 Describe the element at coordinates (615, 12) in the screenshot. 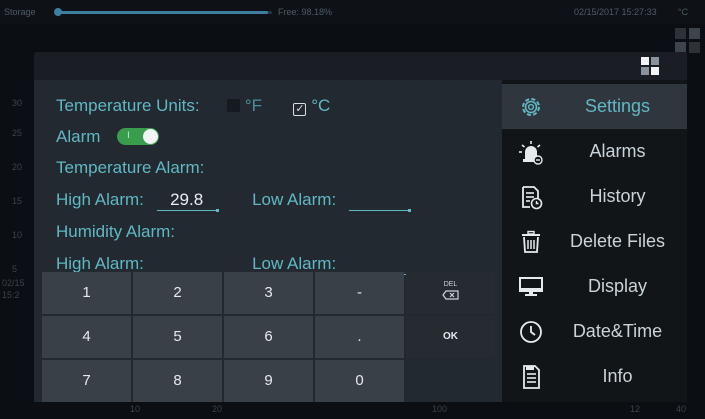

I see `status-datetime: 02/15/2017 15:27:33` at that location.